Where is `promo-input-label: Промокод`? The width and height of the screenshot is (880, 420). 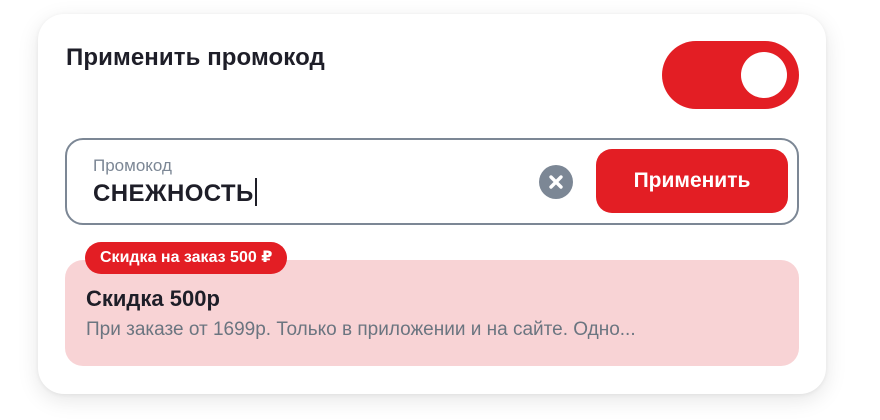 promo-input-label: Промокод is located at coordinates (132, 165).